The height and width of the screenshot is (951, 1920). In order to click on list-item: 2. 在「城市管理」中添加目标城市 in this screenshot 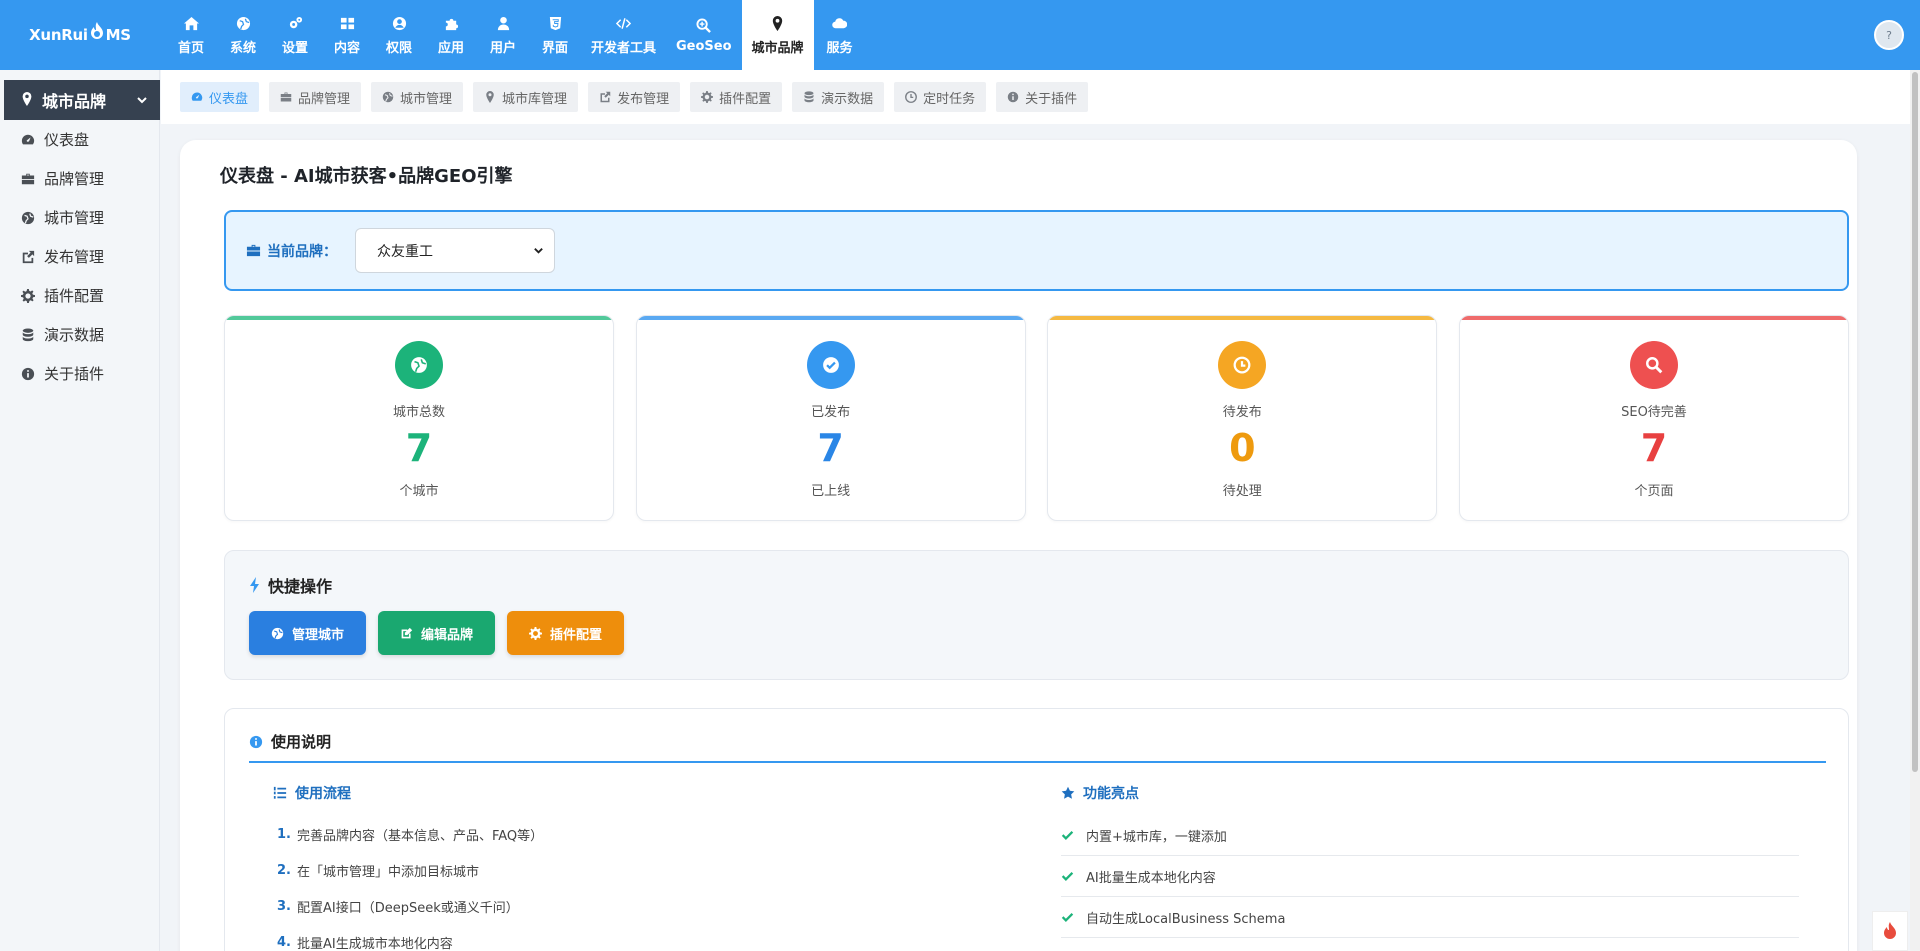, I will do `click(623, 870)`.